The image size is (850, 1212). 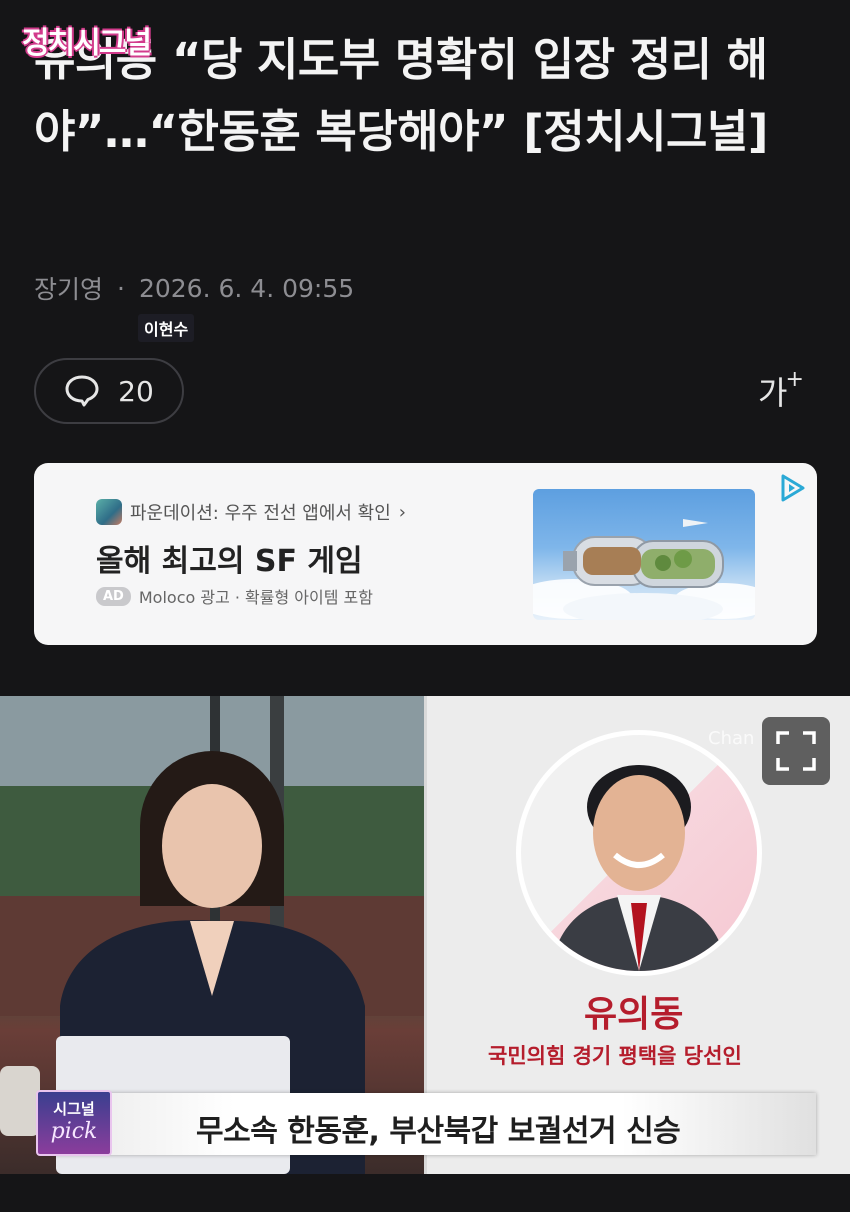 I want to click on guest-name: 유의동, so click(x=634, y=1014).